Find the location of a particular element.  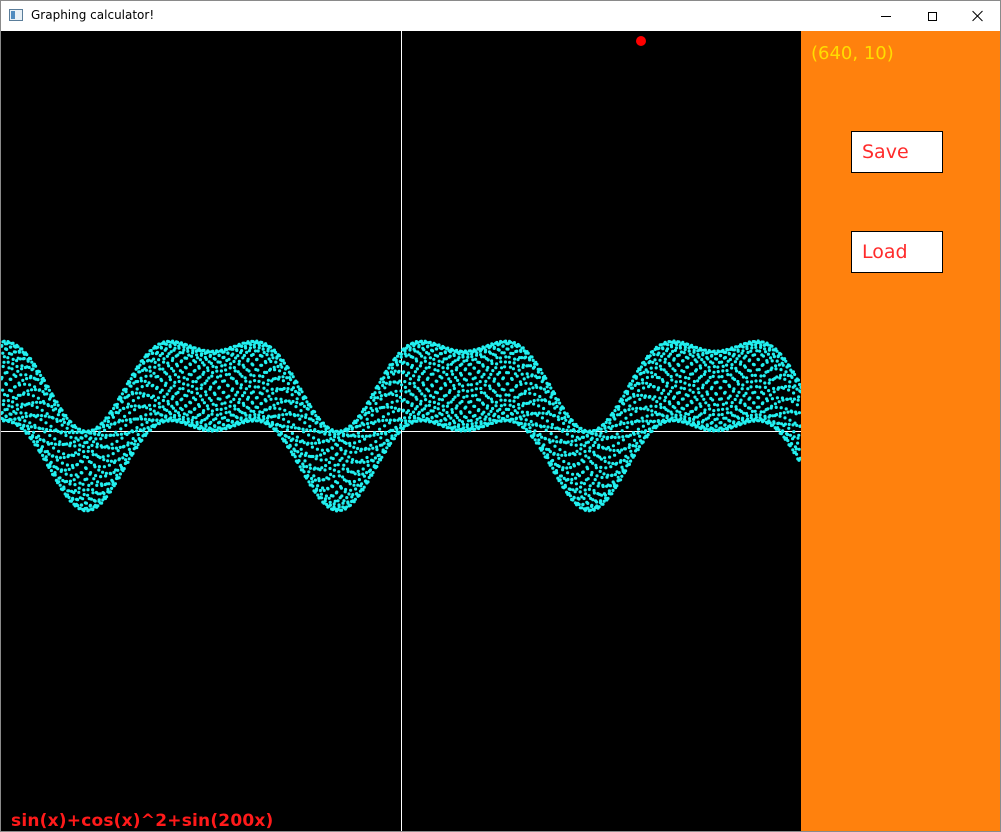

title-bar: Graphing calculator! is located at coordinates (500, 16).